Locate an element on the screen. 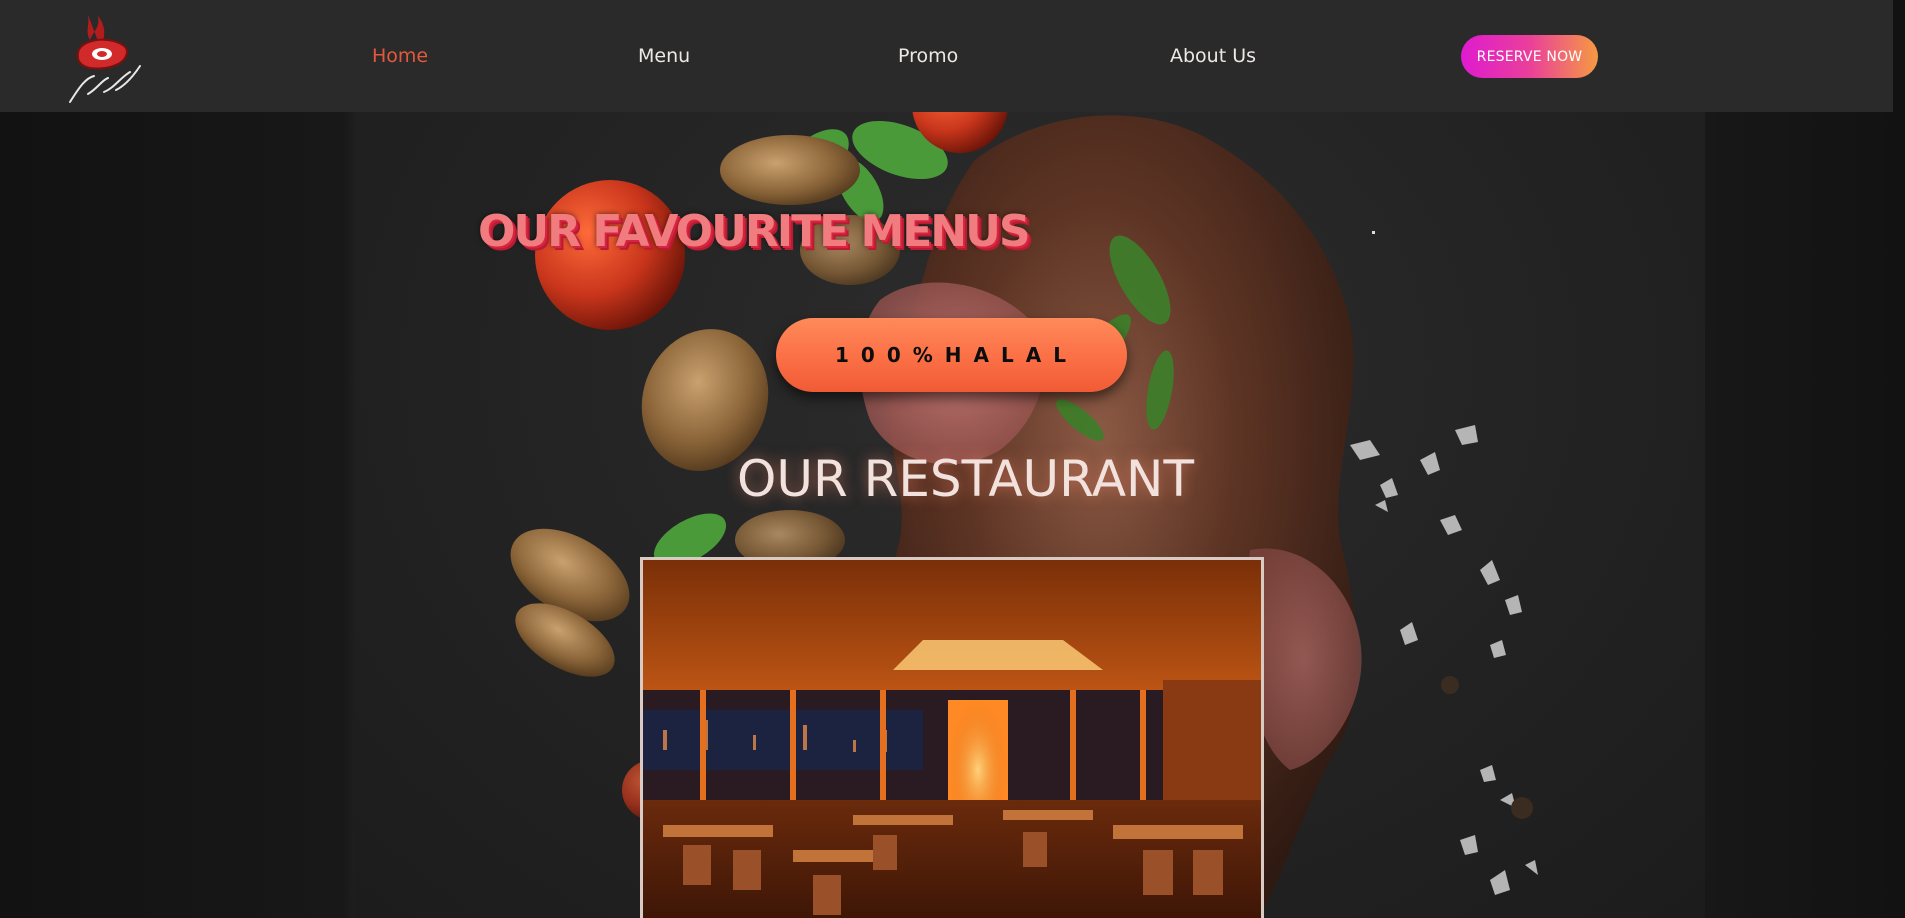 The height and width of the screenshot is (918, 1905). nav-home: Home is located at coordinates (400, 56).